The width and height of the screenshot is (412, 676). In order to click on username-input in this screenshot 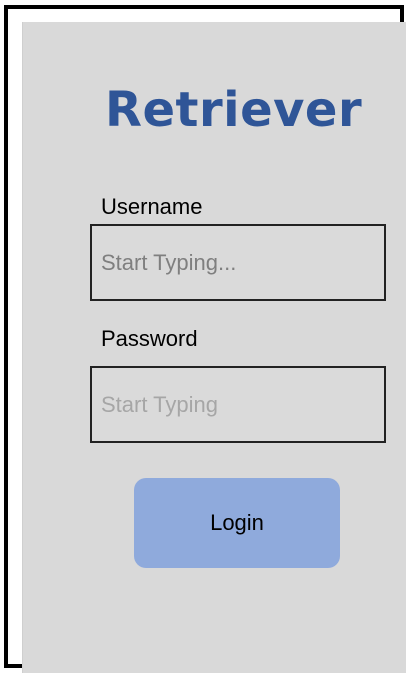, I will do `click(238, 262)`.